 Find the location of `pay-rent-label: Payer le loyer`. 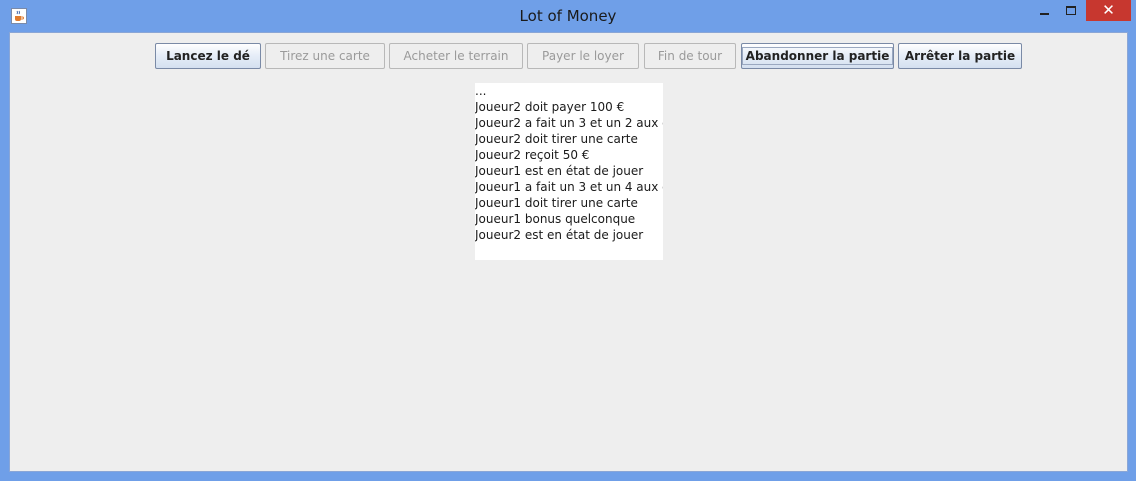

pay-rent-label: Payer le loyer is located at coordinates (583, 56).